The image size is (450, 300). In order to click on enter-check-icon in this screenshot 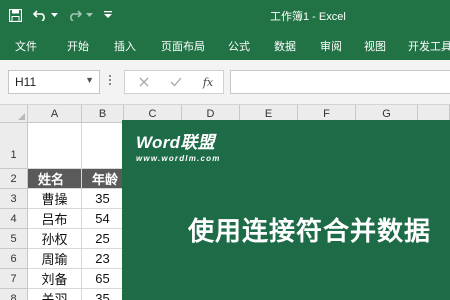, I will do `click(176, 82)`.